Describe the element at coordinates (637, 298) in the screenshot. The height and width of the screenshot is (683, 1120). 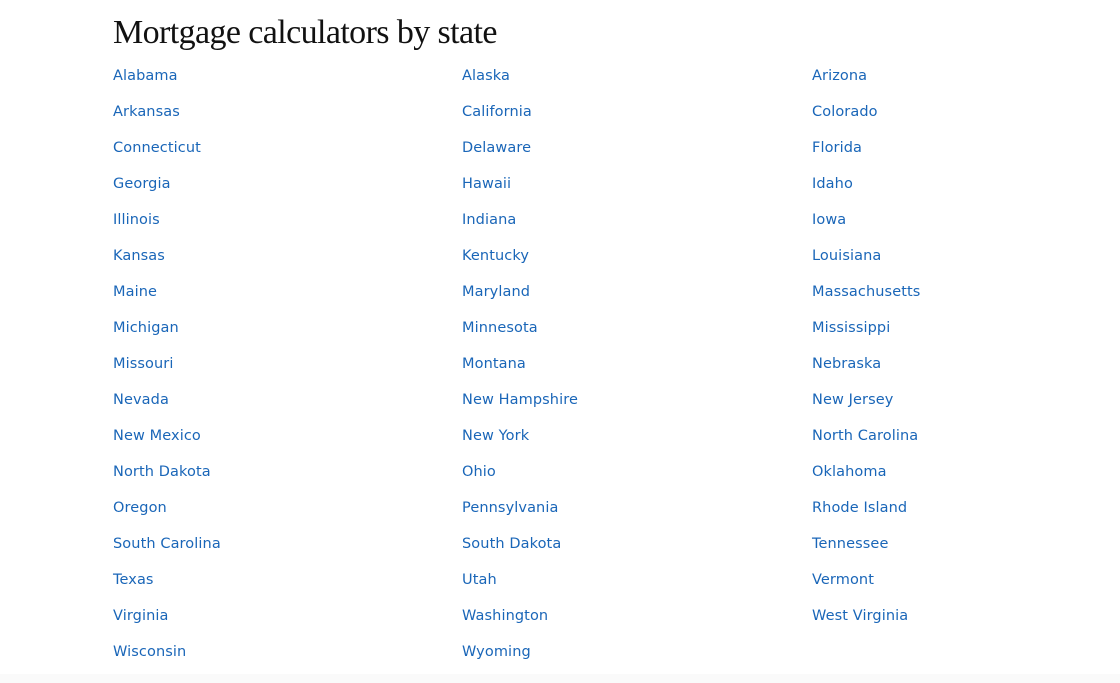
I see `state-list-item: Maryland` at that location.